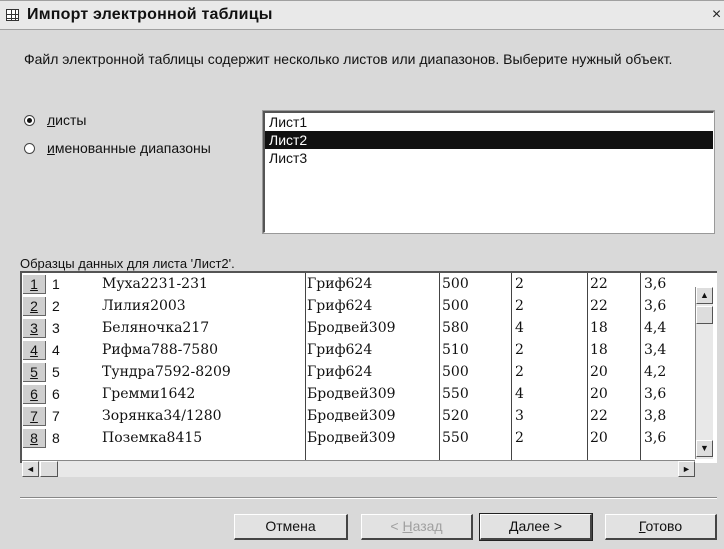  I want to click on row-number: 5, so click(34, 372).